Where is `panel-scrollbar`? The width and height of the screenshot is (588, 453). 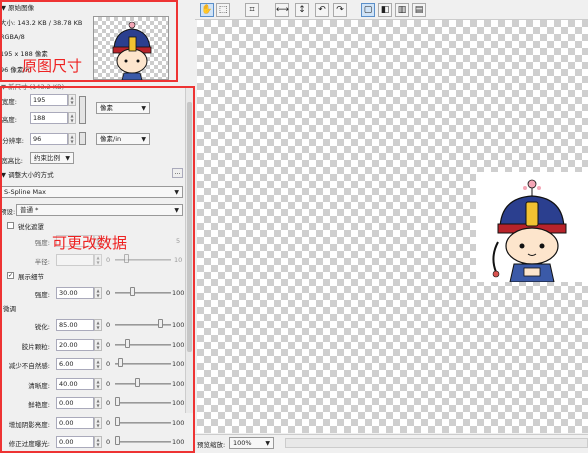
panel-scrollbar is located at coordinates (189, 250).